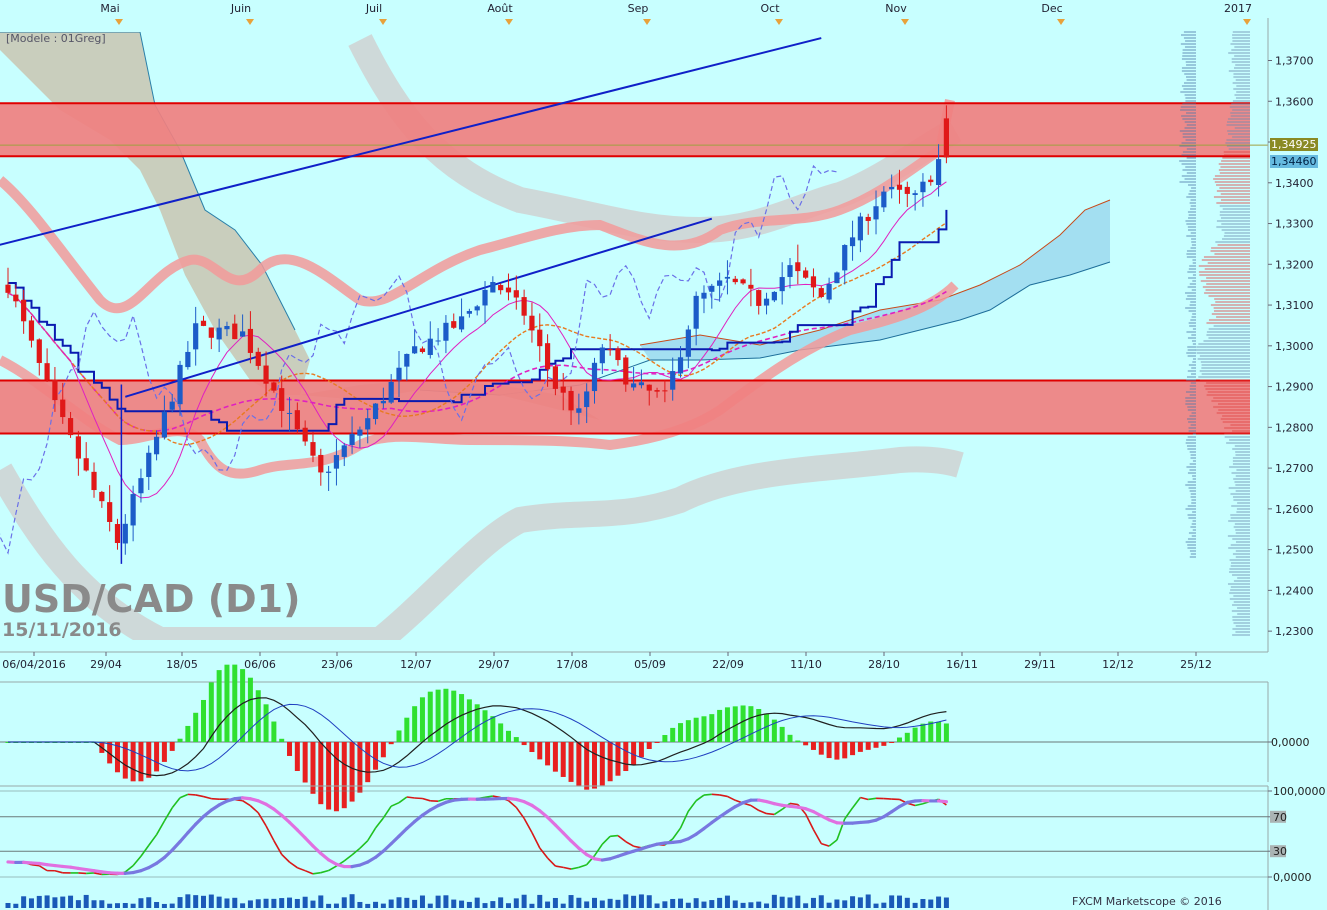 Image resolution: width=1327 pixels, height=910 pixels. What do you see at coordinates (1294, 264) in the screenshot?
I see `price-tick-label: 1,3200` at bounding box center [1294, 264].